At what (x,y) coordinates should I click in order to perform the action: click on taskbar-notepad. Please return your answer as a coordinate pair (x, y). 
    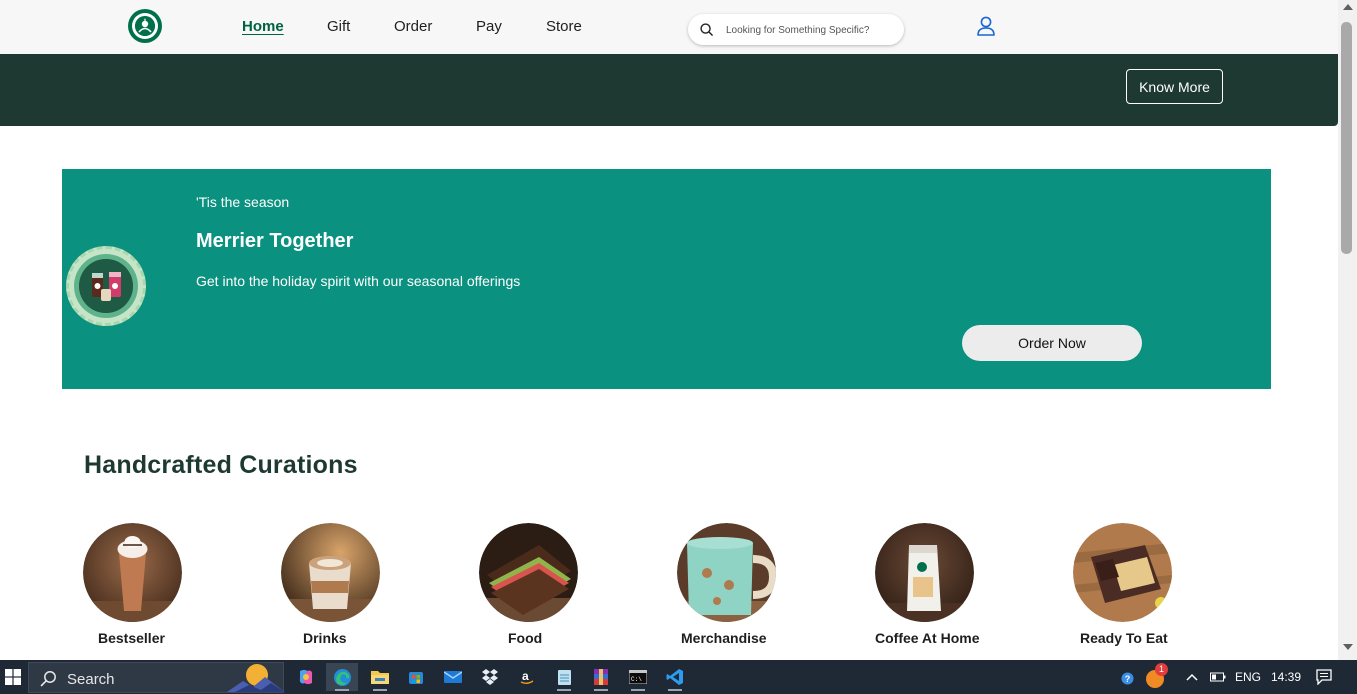
    Looking at the image, I should click on (564, 677).